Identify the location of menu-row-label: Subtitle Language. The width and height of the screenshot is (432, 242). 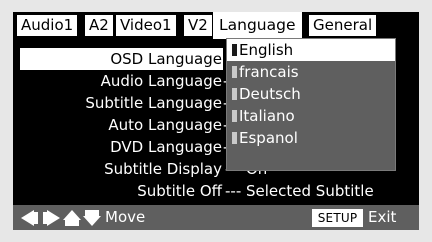
(153, 103).